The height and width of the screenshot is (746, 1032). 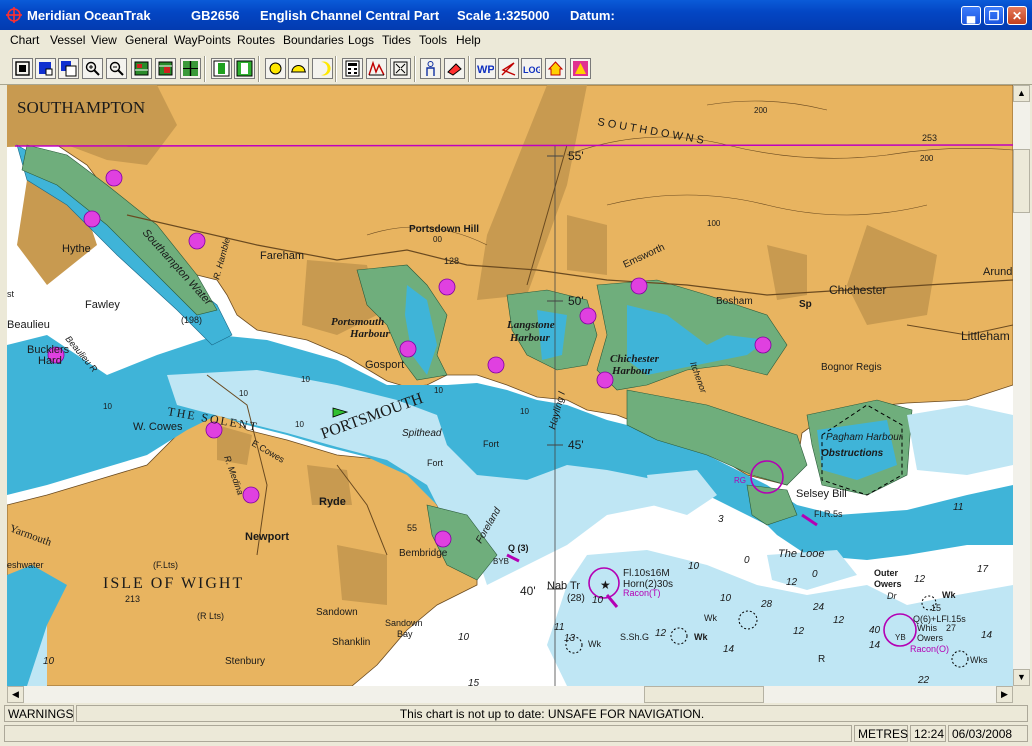 What do you see at coordinates (828, 514) in the screenshot?
I see `light-label: Fl.R.5s` at bounding box center [828, 514].